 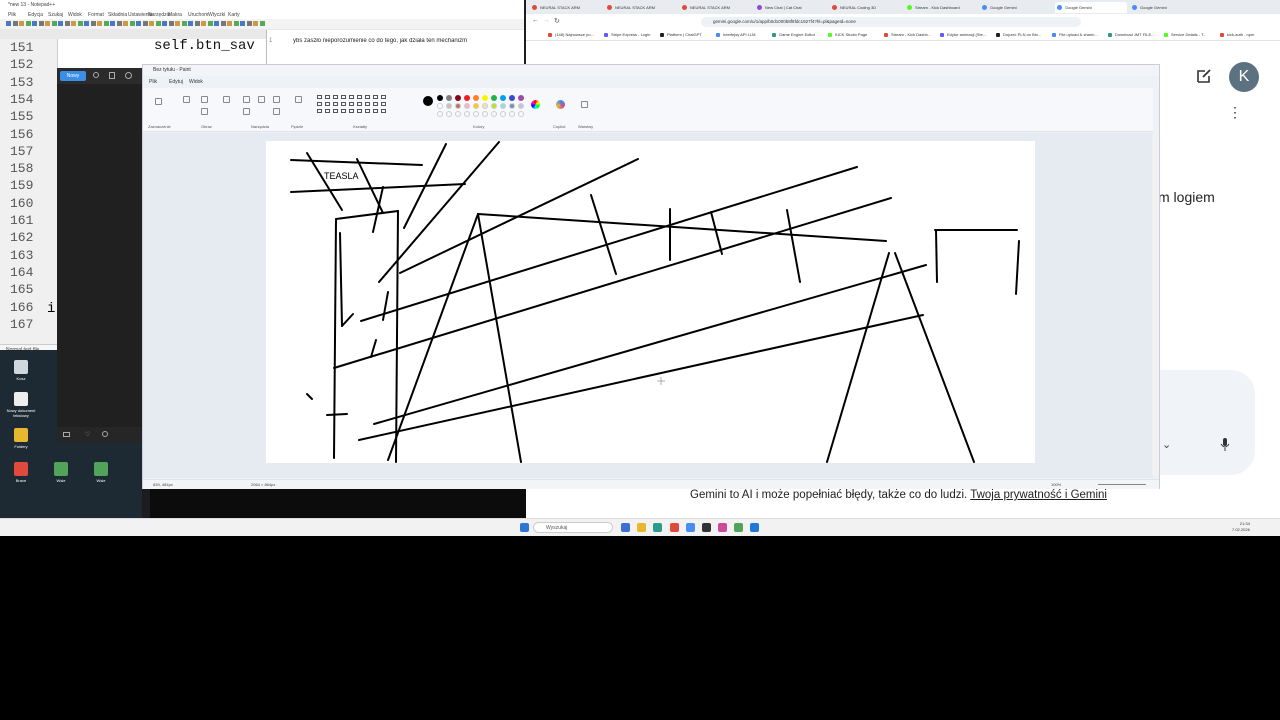 What do you see at coordinates (105, 434) in the screenshot?
I see `timer-icon` at bounding box center [105, 434].